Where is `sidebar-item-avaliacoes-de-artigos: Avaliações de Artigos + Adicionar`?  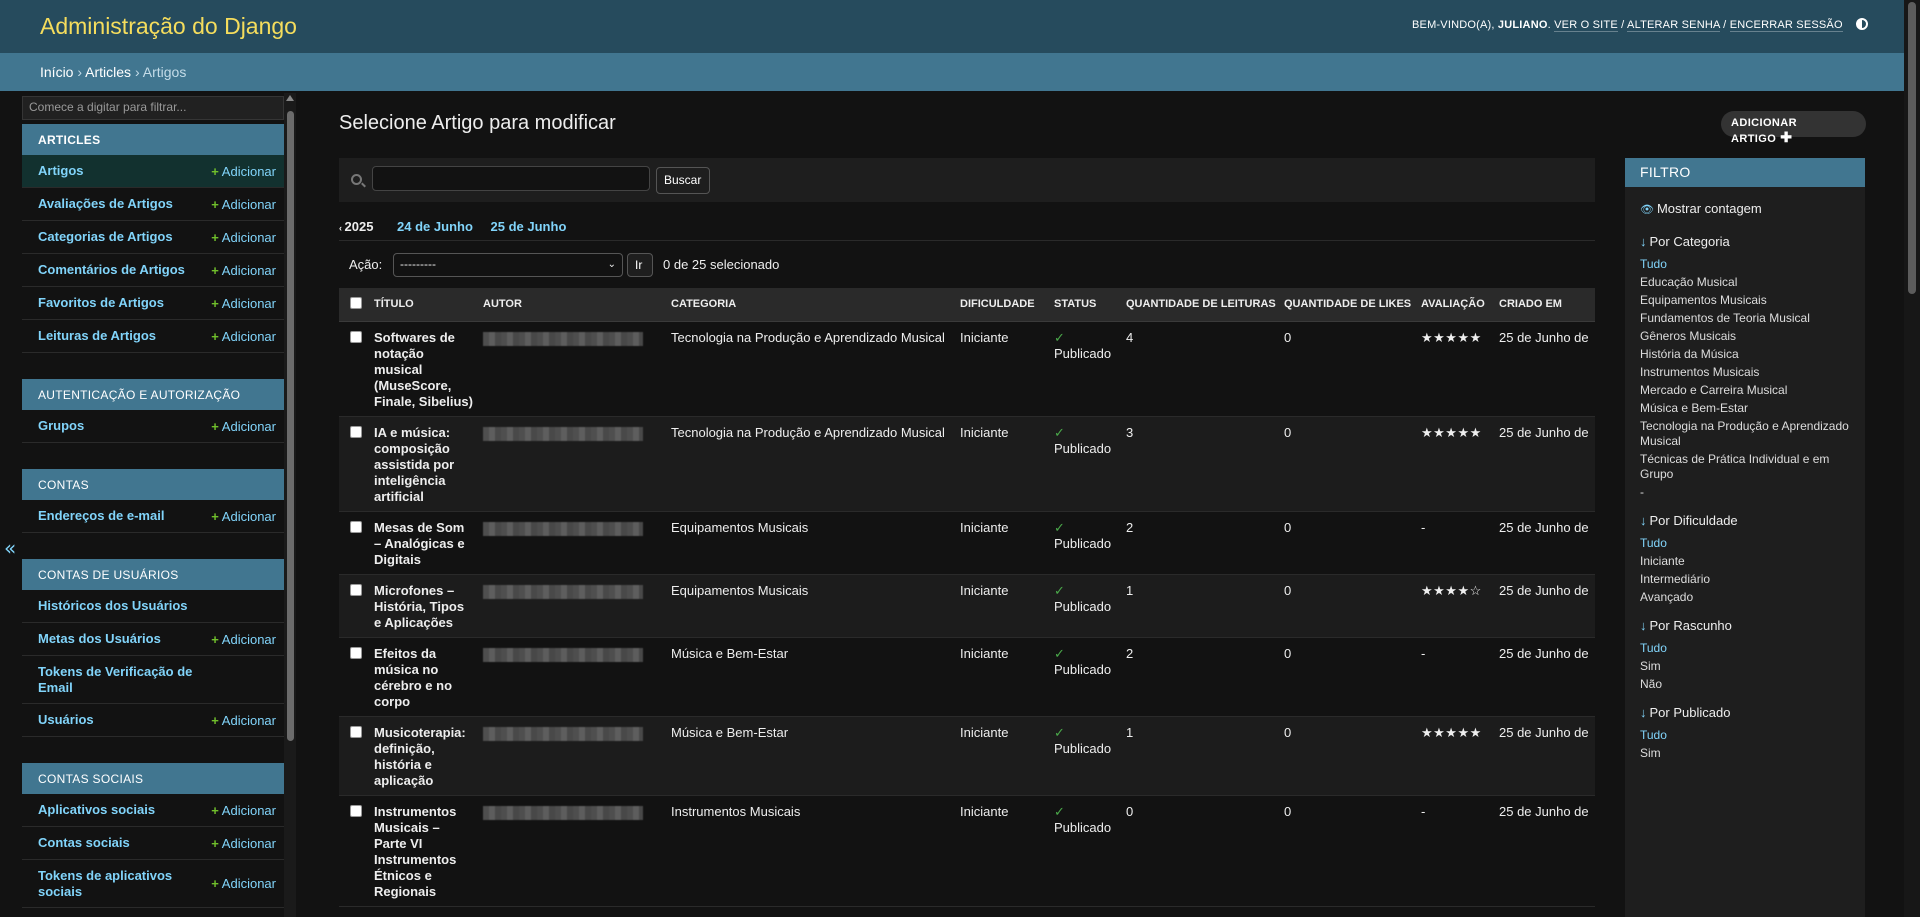
sidebar-item-avaliacoes-de-artigos: Avaliações de Artigos + Adicionar is located at coordinates (153, 204).